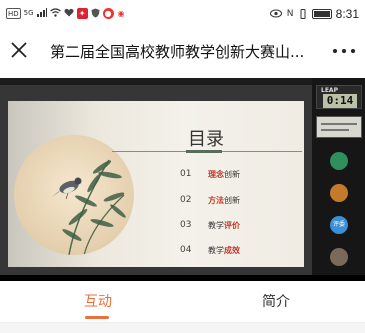  I want to click on avatar-label: 评委, so click(338, 224).